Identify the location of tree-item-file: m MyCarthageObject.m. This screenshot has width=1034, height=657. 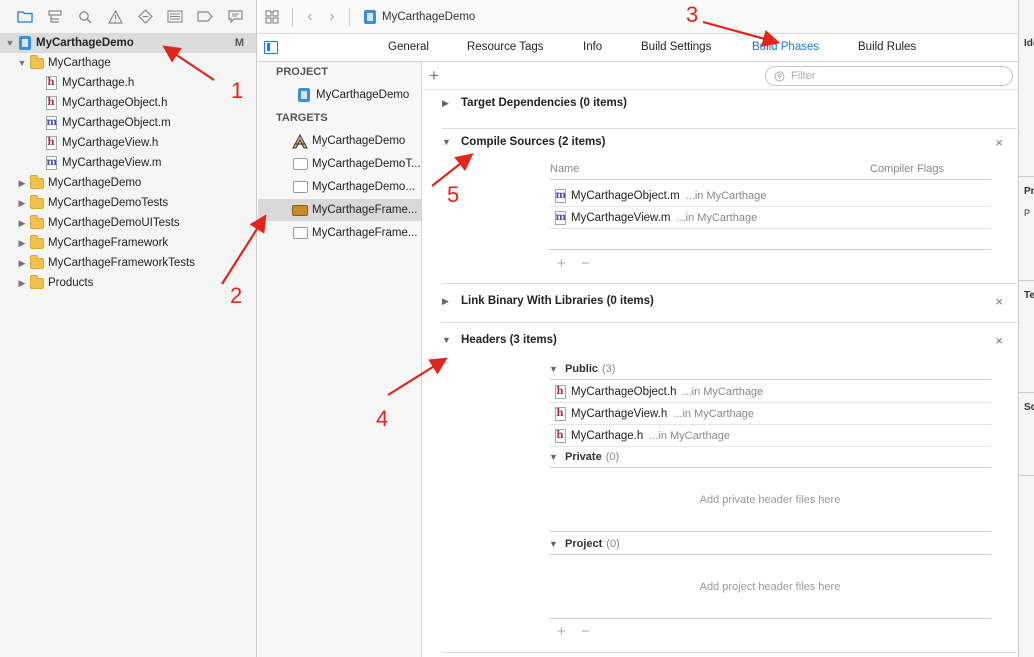
(85, 123).